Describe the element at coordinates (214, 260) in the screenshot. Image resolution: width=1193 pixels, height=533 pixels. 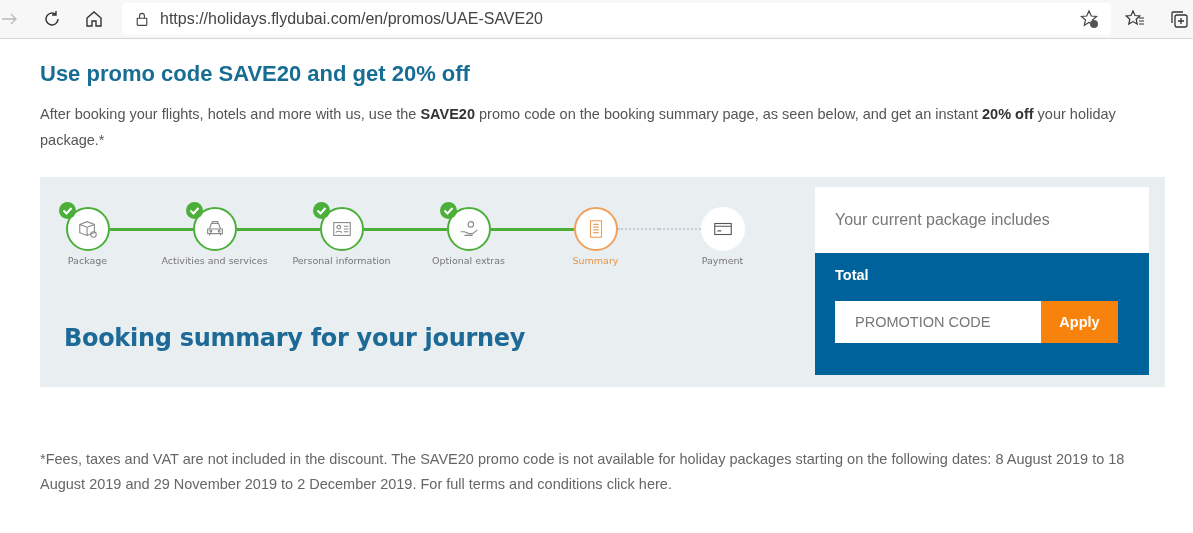
I see `step-label: Activities and services` at that location.